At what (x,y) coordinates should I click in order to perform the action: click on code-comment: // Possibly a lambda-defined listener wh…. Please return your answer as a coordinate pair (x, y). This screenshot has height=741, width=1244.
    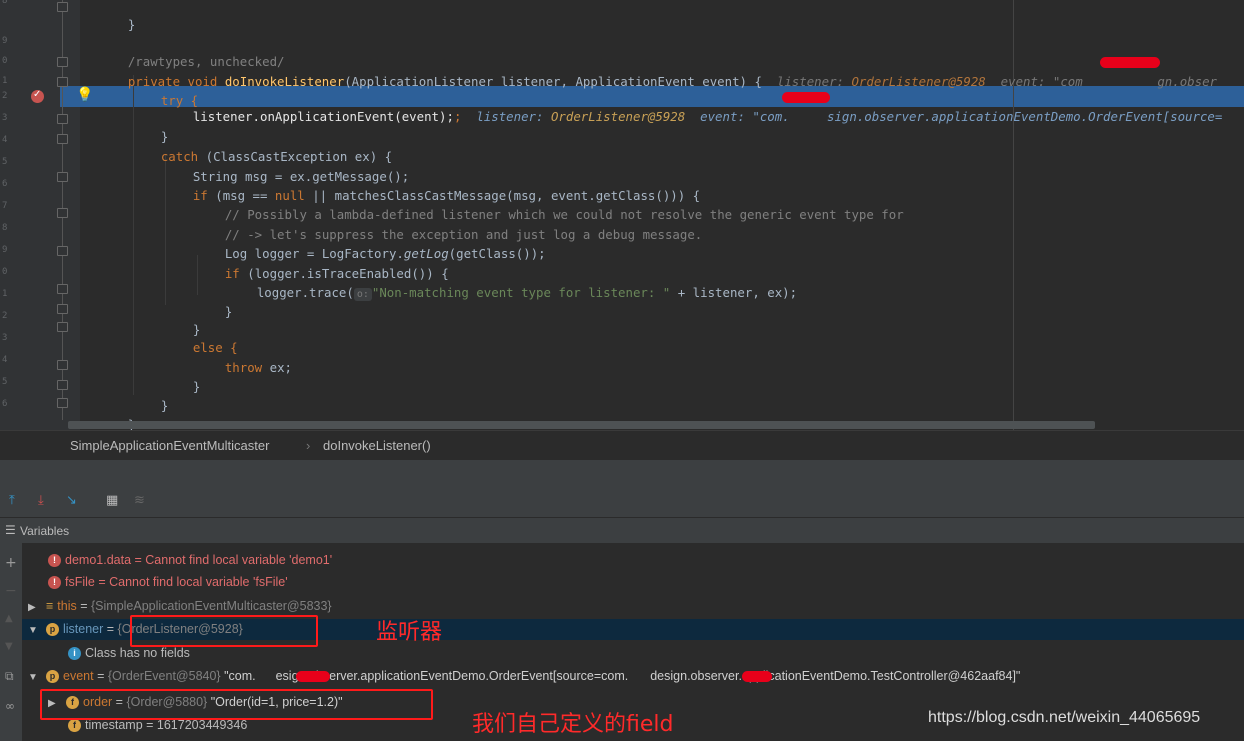
    Looking at the image, I should click on (564, 214).